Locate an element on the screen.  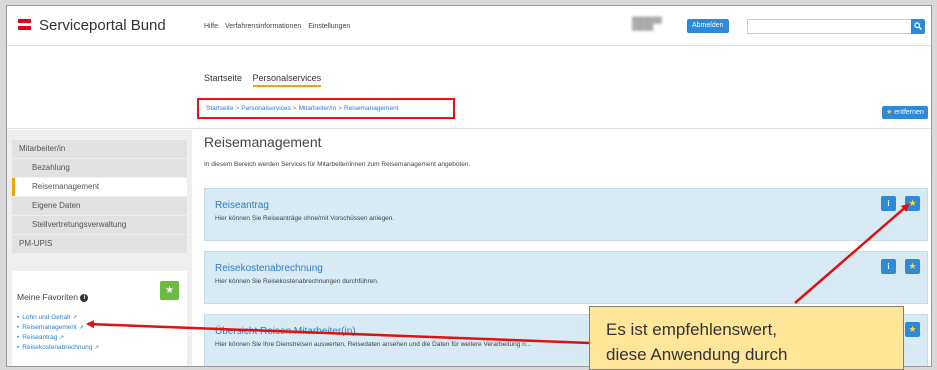
favorite-link: Lohn und Gehalt is located at coordinates (46, 317).